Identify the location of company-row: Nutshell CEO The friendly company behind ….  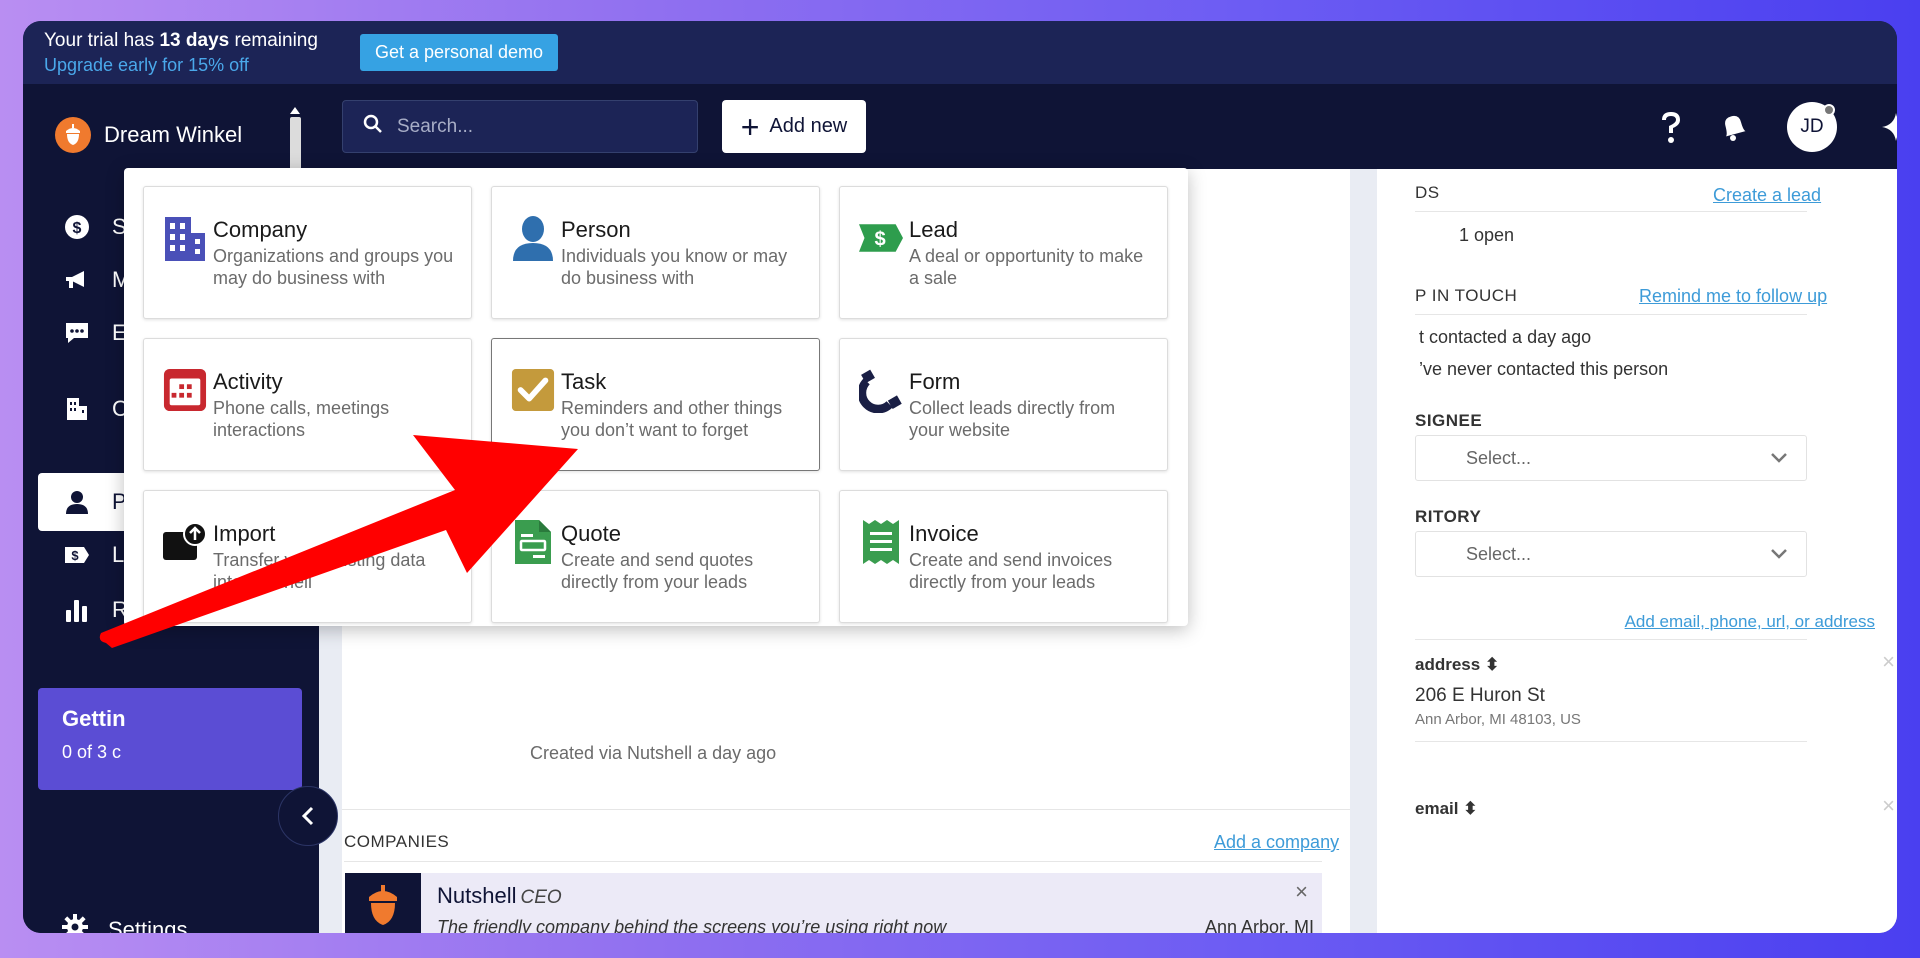
(833, 903).